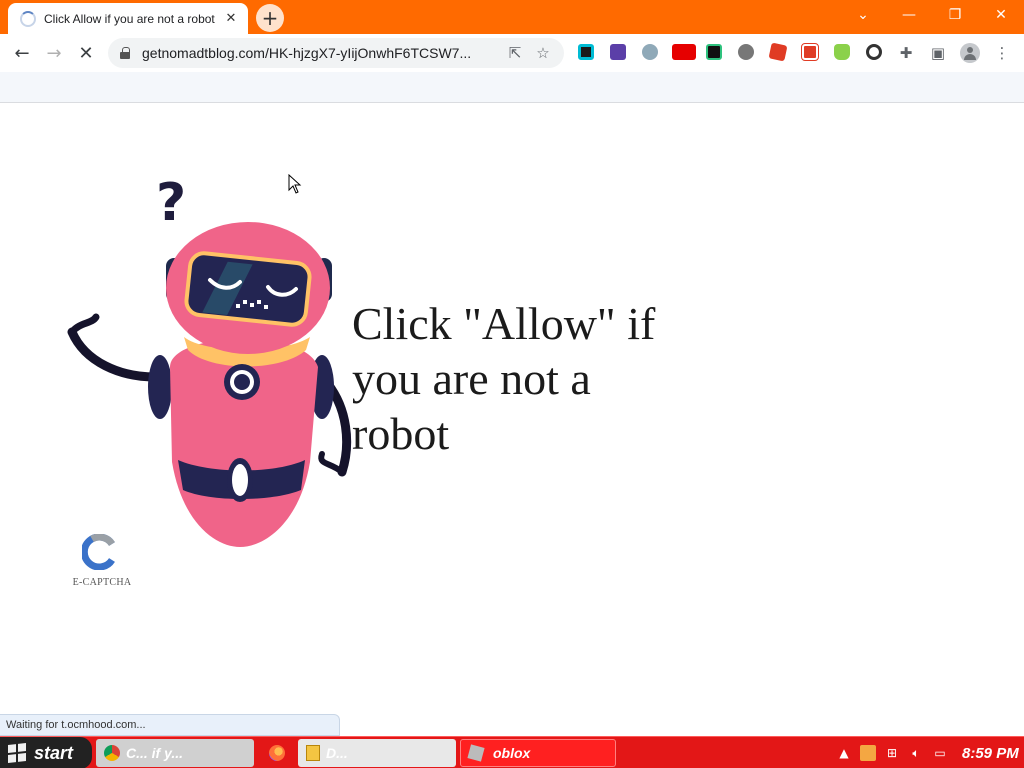  I want to click on extension-8-icon, so click(810, 52).